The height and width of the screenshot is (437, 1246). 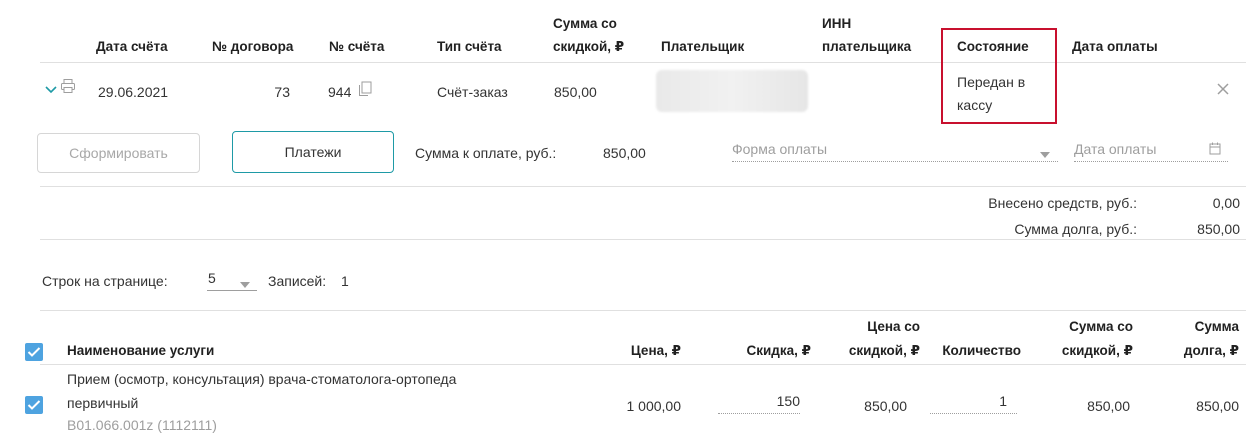 I want to click on header-quantity: Количество, so click(x=981, y=350).